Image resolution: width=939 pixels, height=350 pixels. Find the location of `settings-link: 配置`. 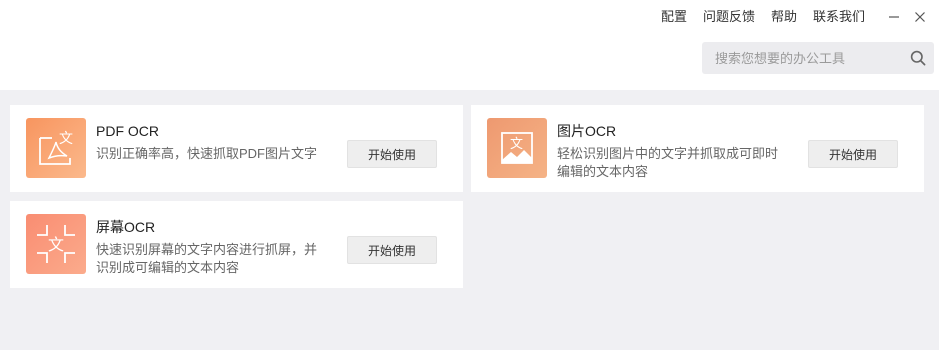

settings-link: 配置 is located at coordinates (674, 17).